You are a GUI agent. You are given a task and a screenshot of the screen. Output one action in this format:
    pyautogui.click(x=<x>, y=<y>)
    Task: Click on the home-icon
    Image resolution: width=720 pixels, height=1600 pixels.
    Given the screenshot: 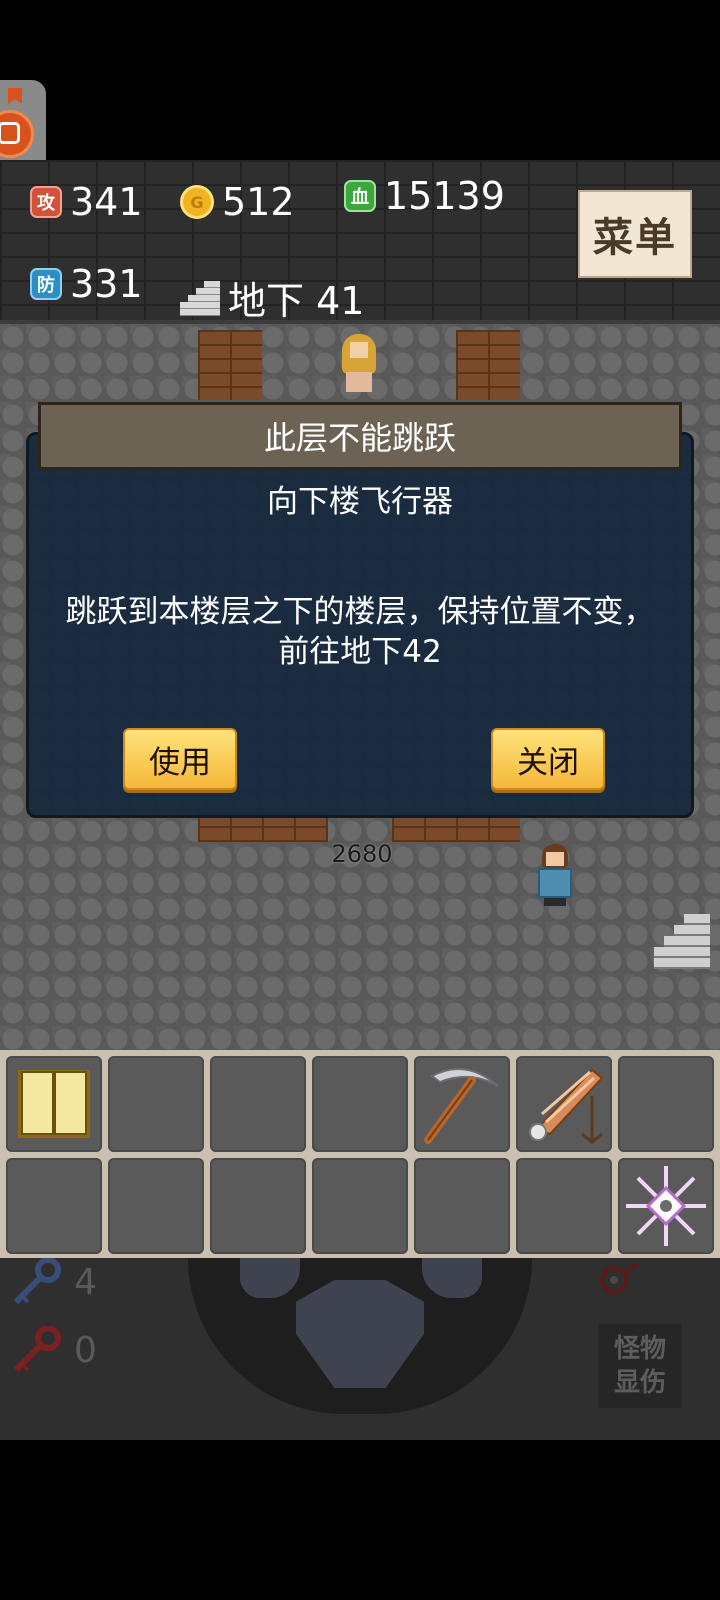 What is the action you would take?
    pyautogui.click(x=10, y=133)
    